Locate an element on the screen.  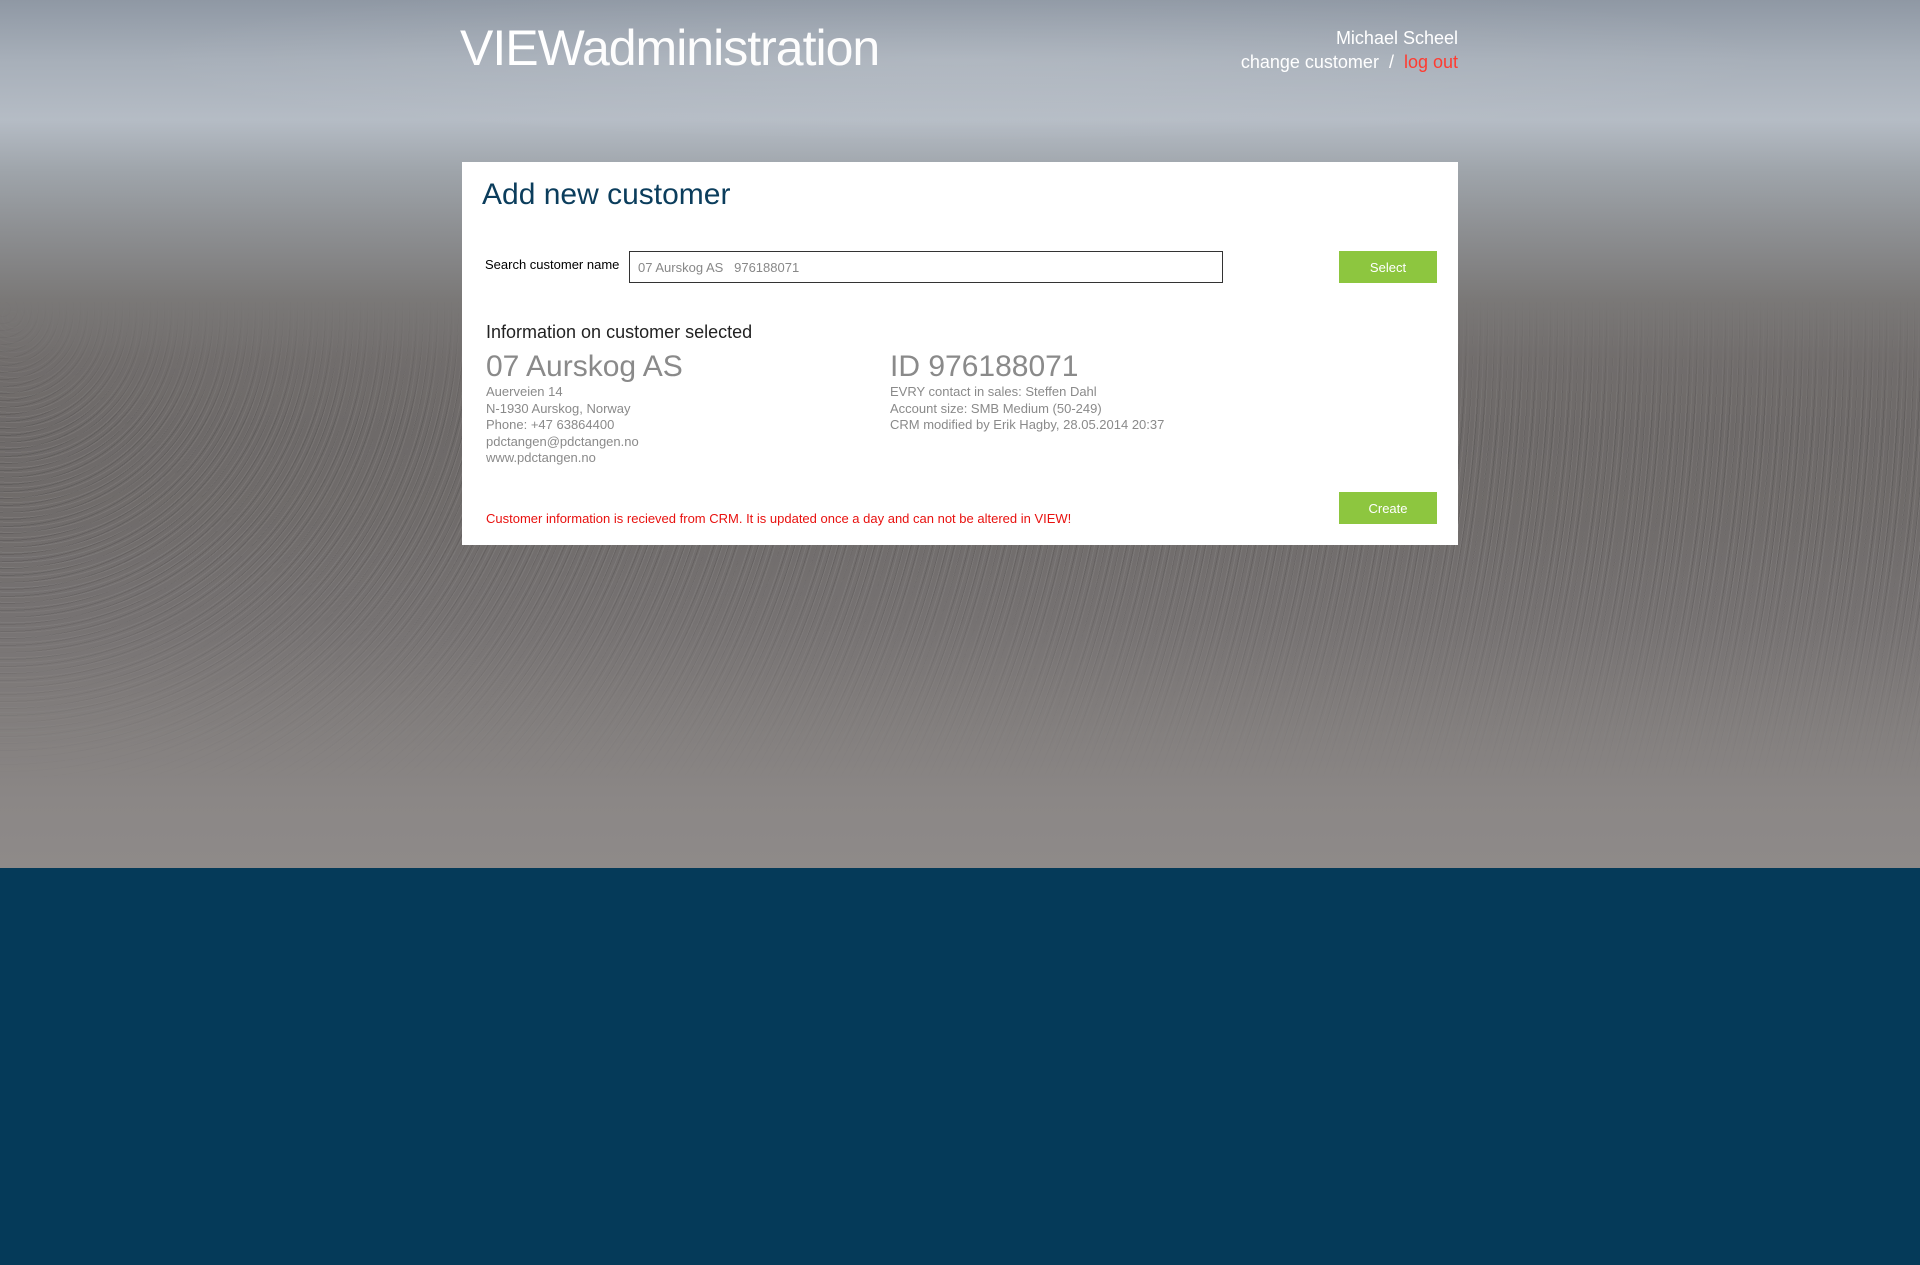
user-menu: Michael Scheel change customer / log out is located at coordinates (1349, 50).